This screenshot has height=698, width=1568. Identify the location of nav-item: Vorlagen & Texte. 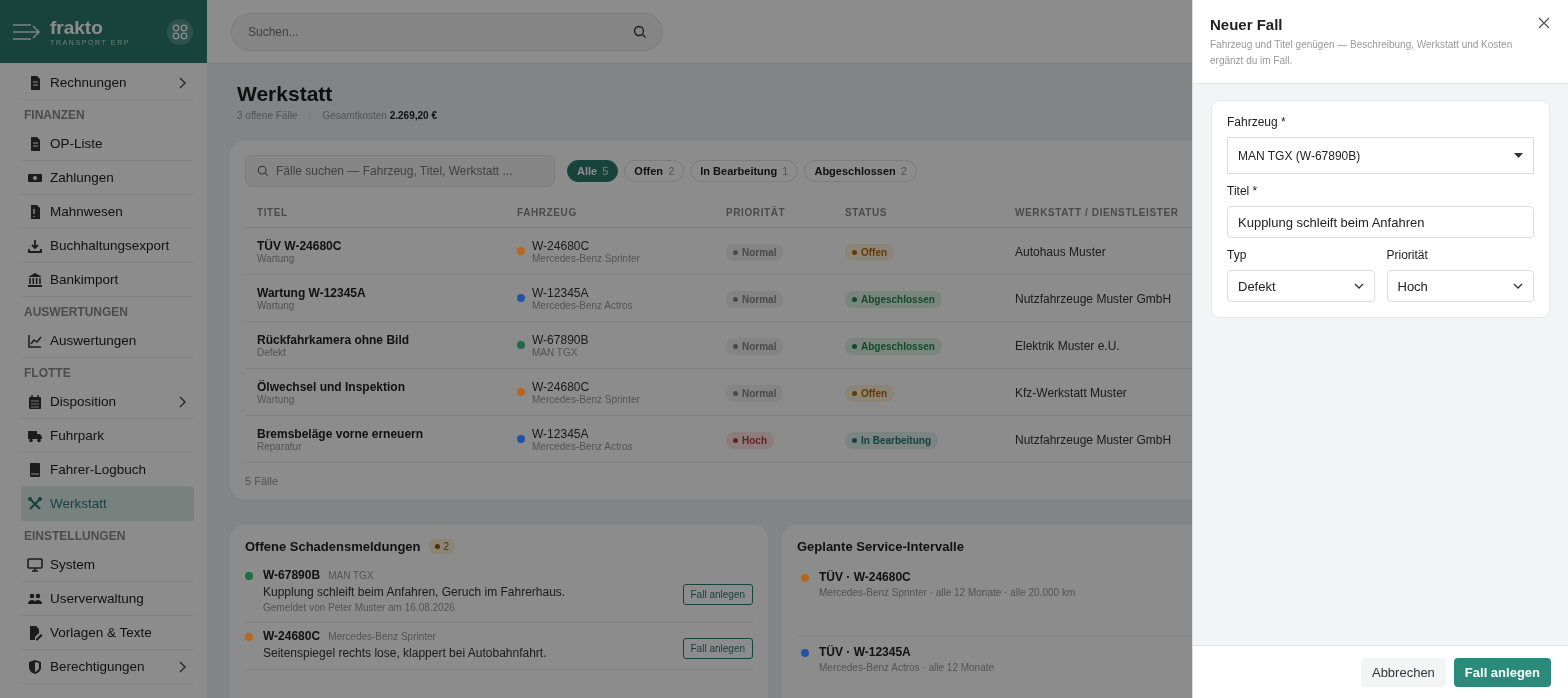
(107, 633).